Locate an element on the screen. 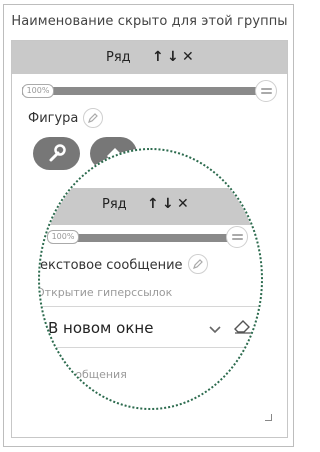 Image resolution: width=320 pixels, height=452 pixels. message-template-label: лон сообщения is located at coordinates (82, 374).